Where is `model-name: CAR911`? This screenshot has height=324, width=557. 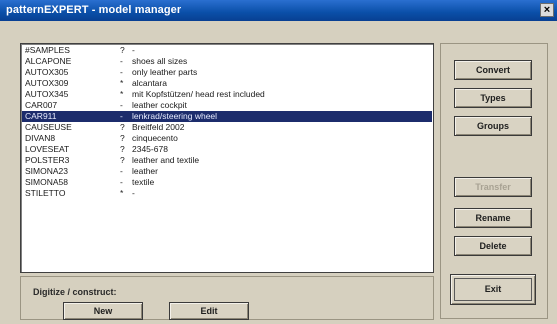 model-name: CAR911 is located at coordinates (41, 116).